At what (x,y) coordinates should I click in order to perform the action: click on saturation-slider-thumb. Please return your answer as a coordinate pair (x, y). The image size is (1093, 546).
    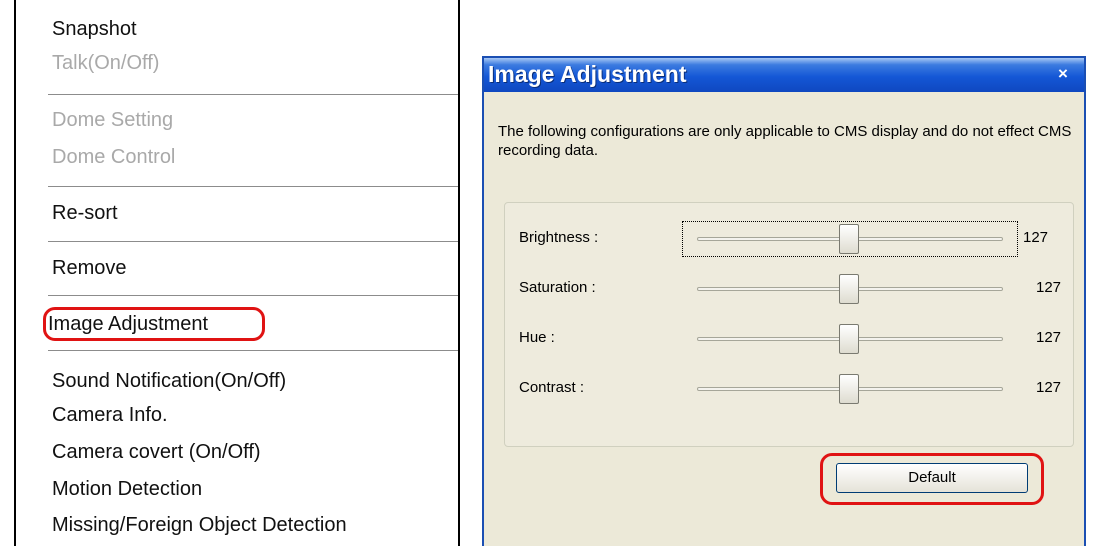
    Looking at the image, I should click on (849, 289).